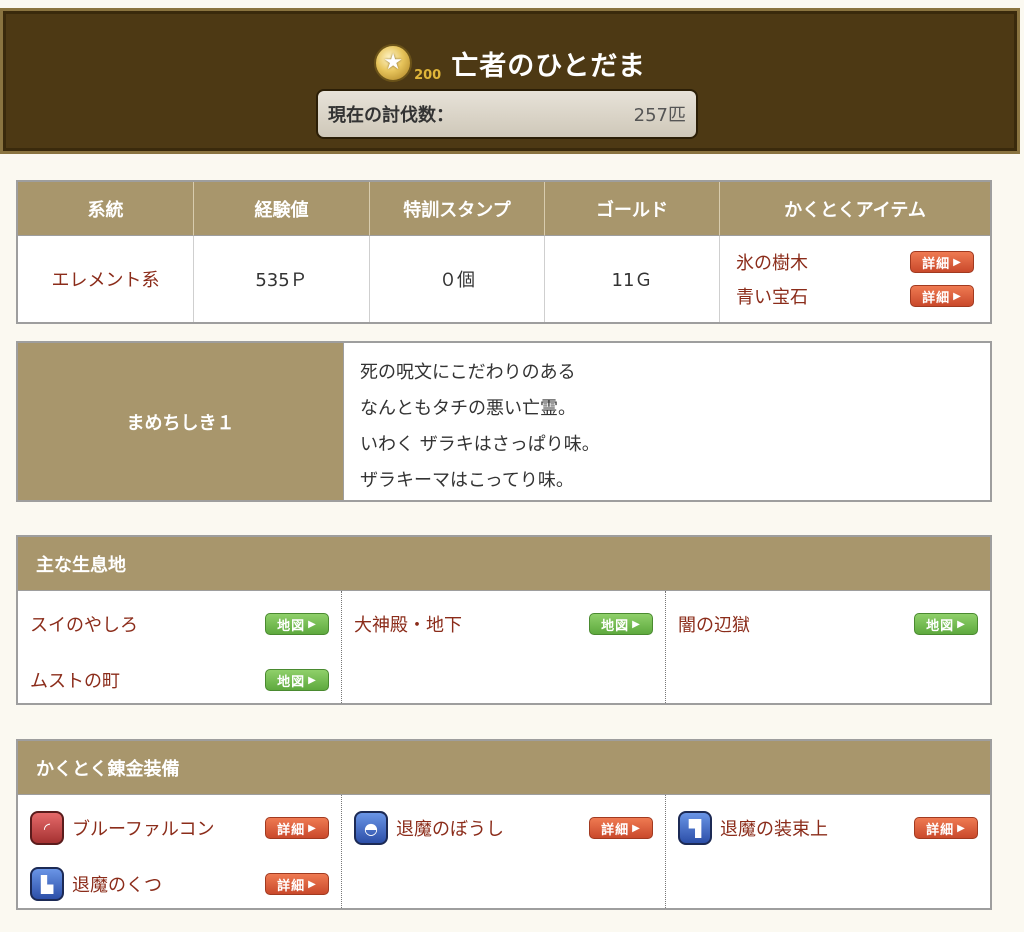 This screenshot has width=1024, height=932. I want to click on drop-items: 氷の樹木 詳細 ▶ 青い宝石 詳細 ▶, so click(855, 279).